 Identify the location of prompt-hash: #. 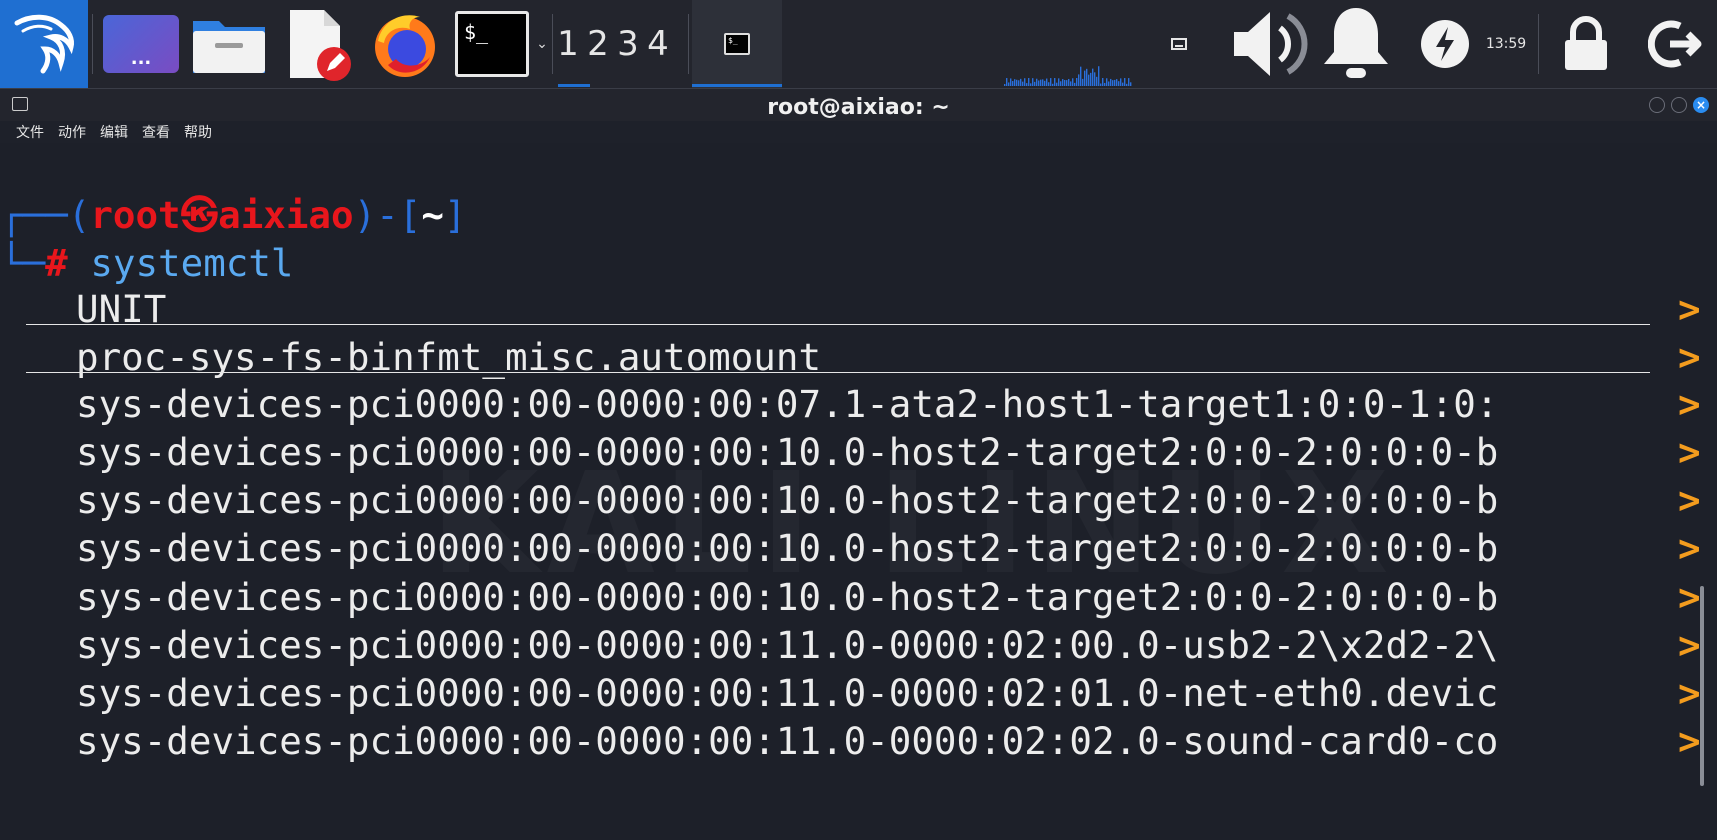
(56, 263).